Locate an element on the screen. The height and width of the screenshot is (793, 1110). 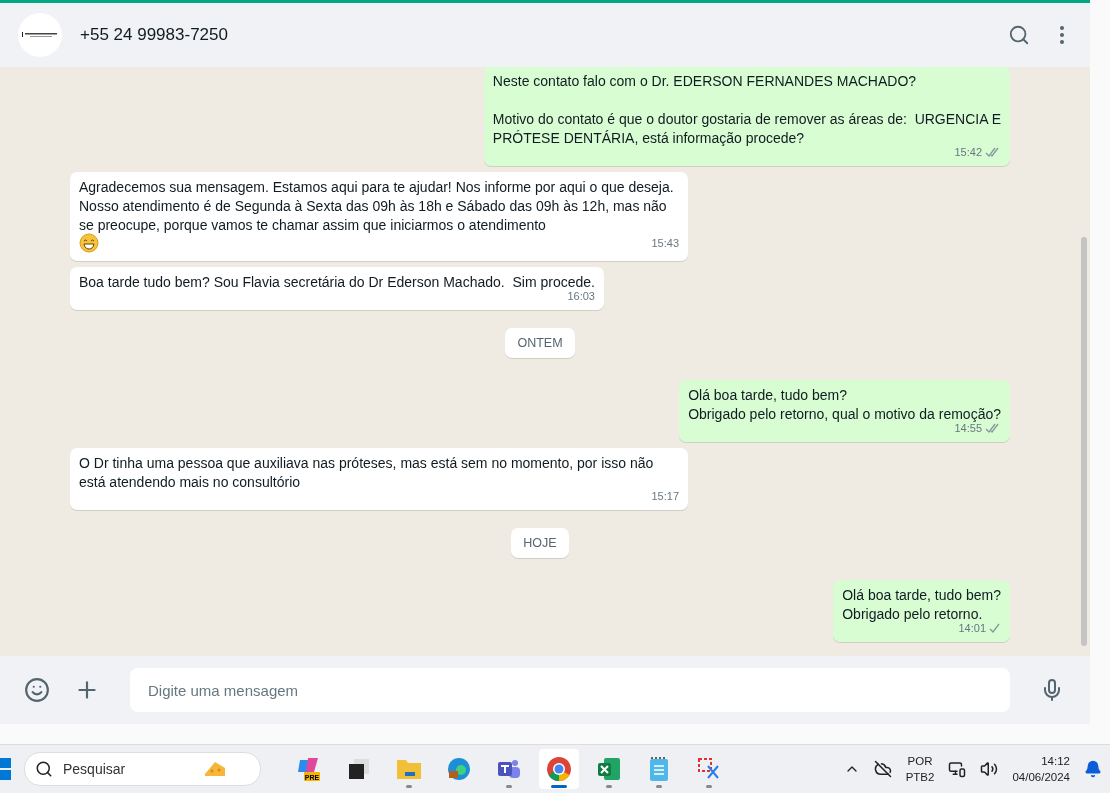
message-time: 16:03 is located at coordinates (581, 296).